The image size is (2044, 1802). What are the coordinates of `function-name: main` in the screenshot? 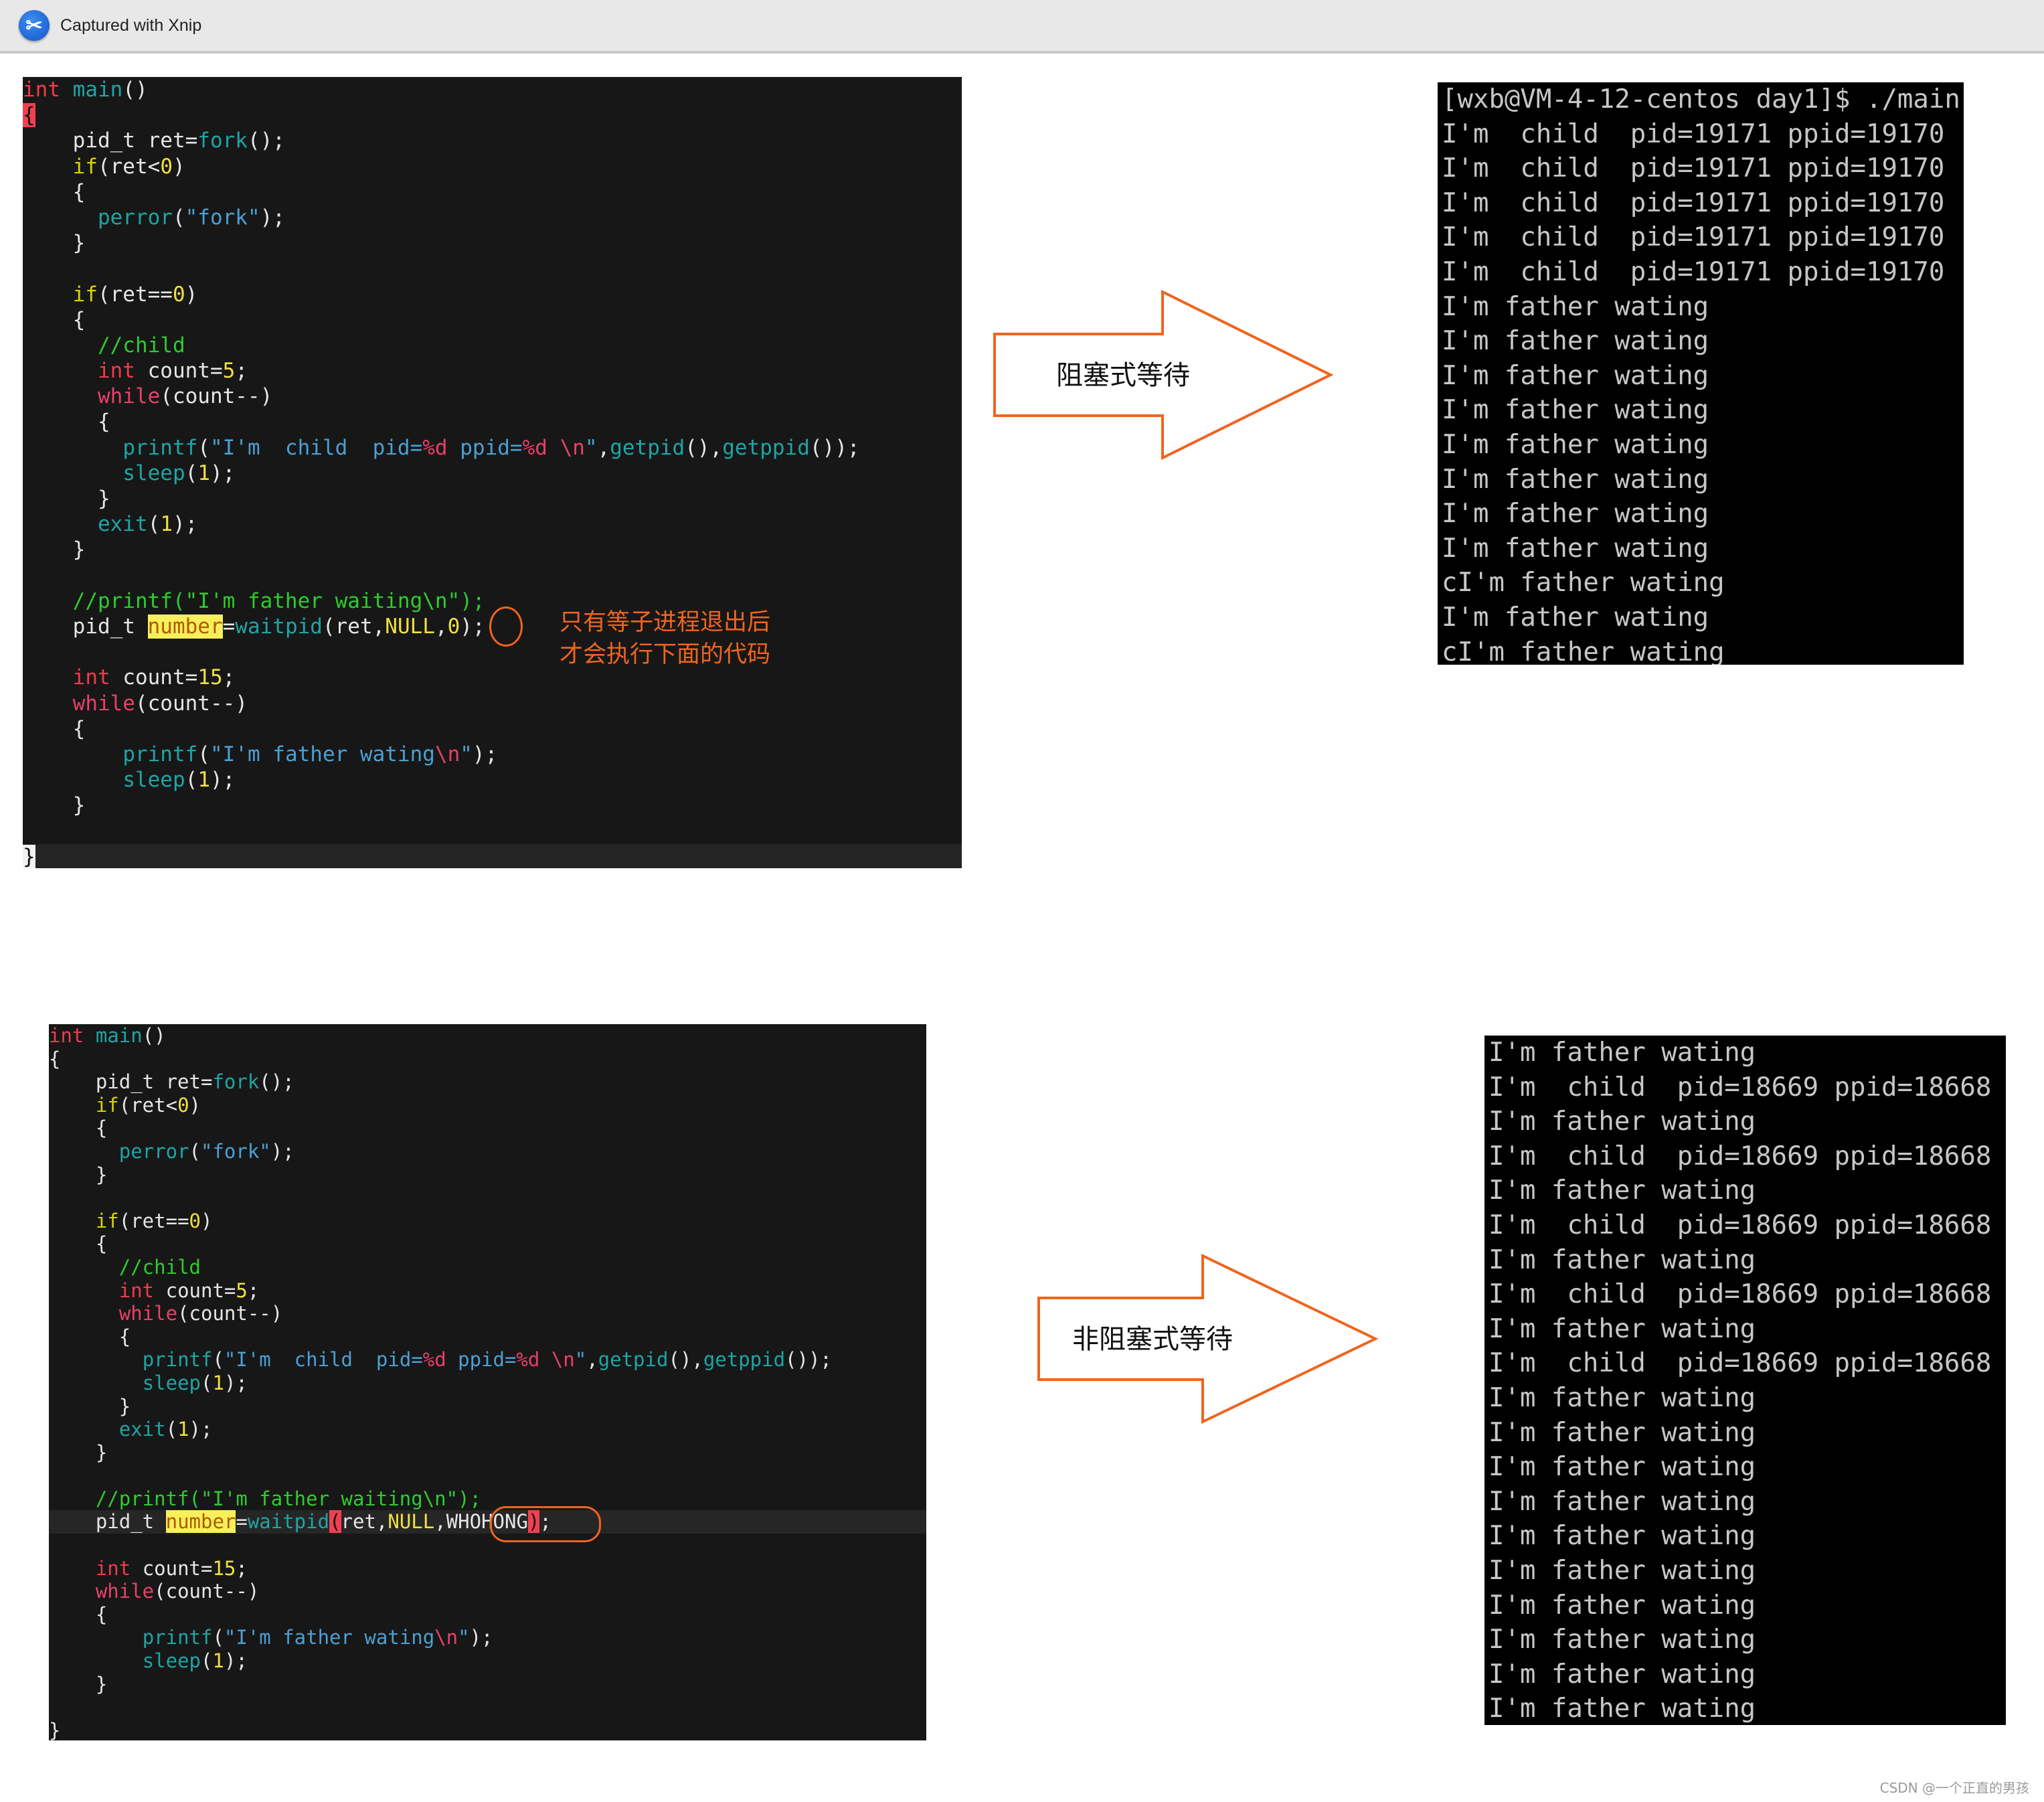 It's located at (98, 90).